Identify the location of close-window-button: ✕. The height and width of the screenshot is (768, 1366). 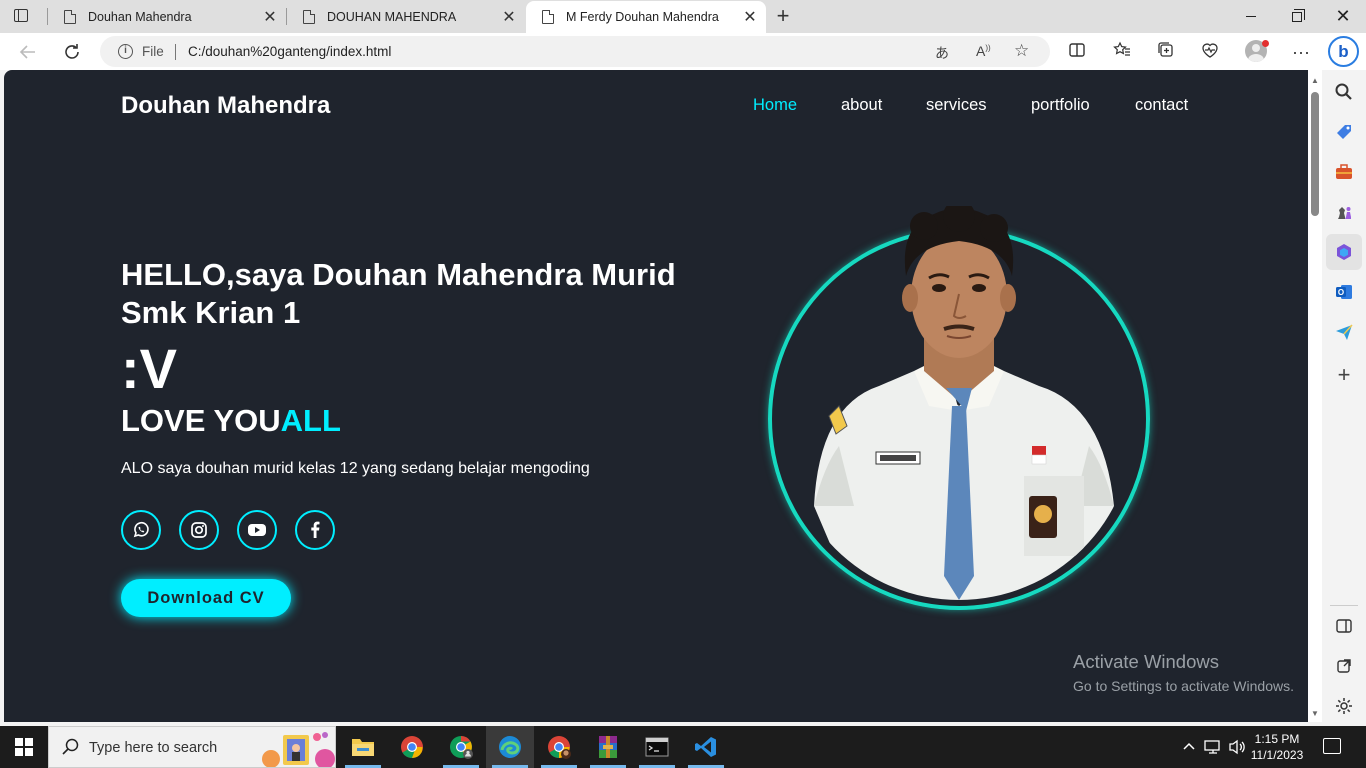
(1343, 16).